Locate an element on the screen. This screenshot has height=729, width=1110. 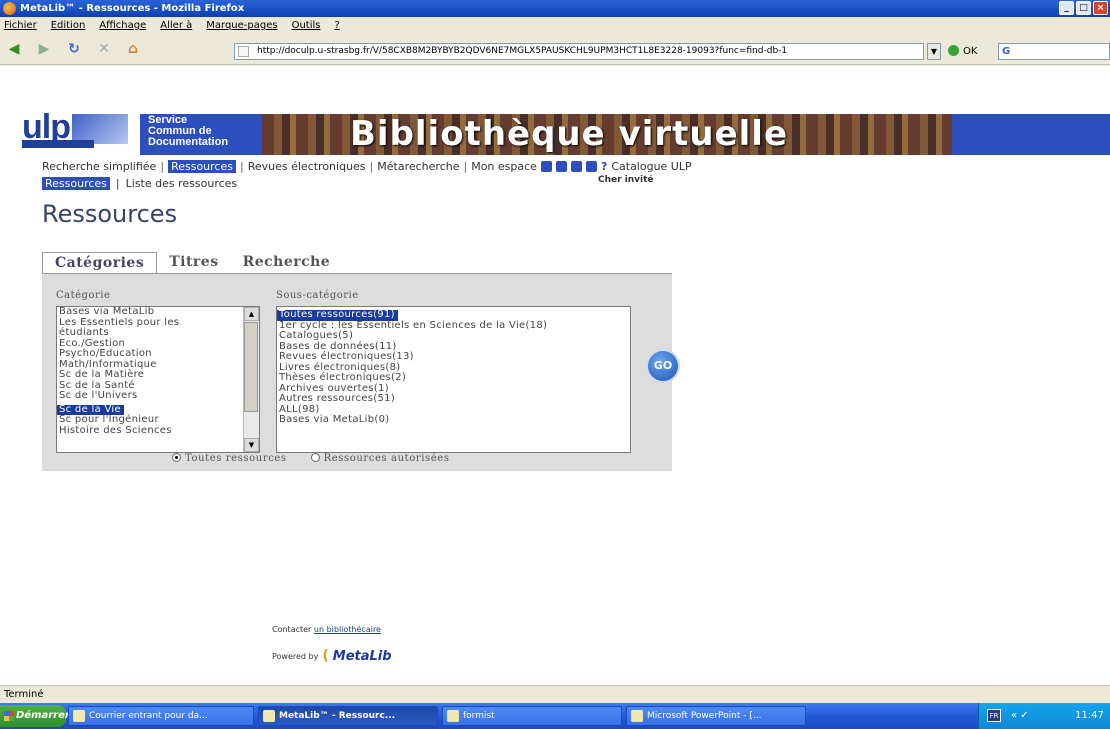
menu-tools: Outils is located at coordinates (306, 26).